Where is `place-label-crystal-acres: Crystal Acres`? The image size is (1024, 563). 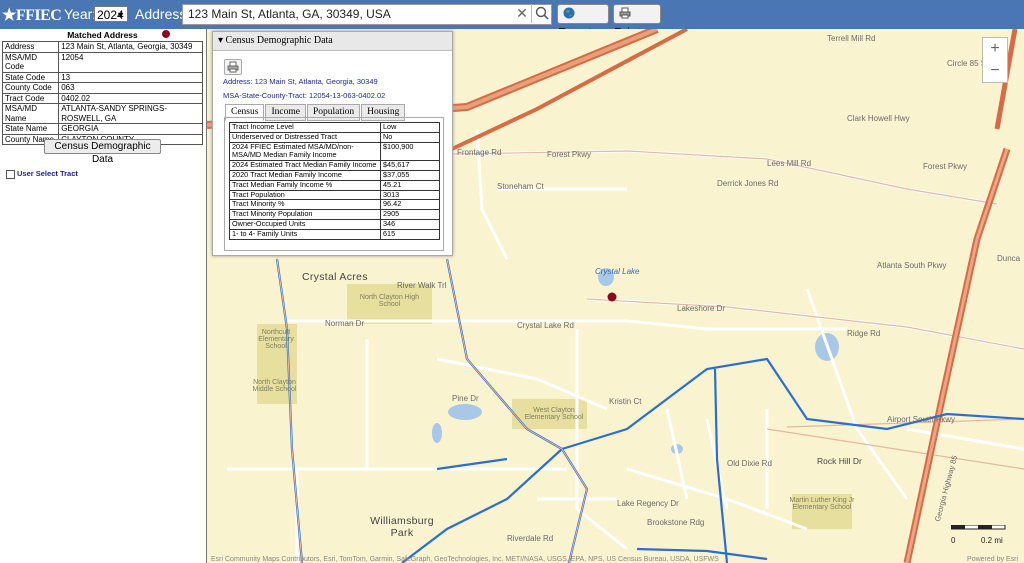
place-label-crystal-acres: Crystal Acres is located at coordinates (335, 277).